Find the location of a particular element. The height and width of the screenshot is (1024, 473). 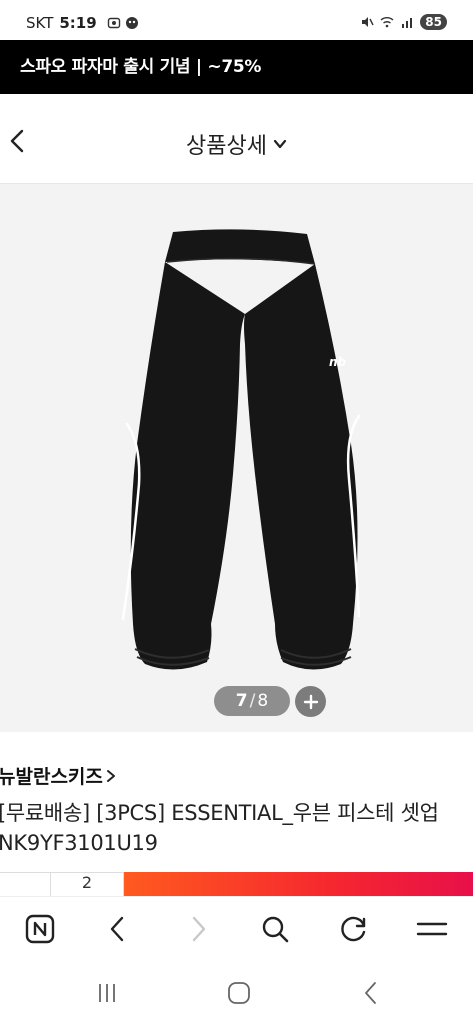

wishlist-box is located at coordinates (25, 885).